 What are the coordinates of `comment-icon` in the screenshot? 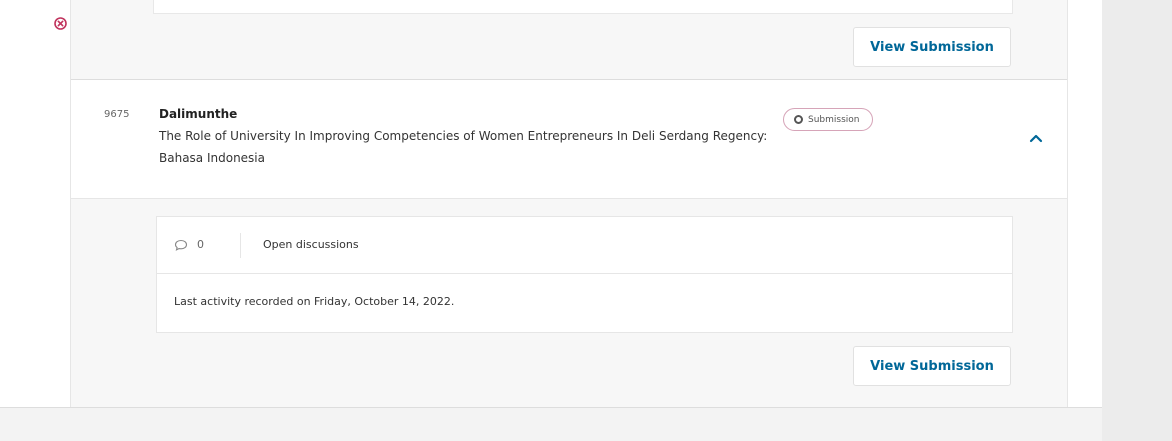 It's located at (181, 245).